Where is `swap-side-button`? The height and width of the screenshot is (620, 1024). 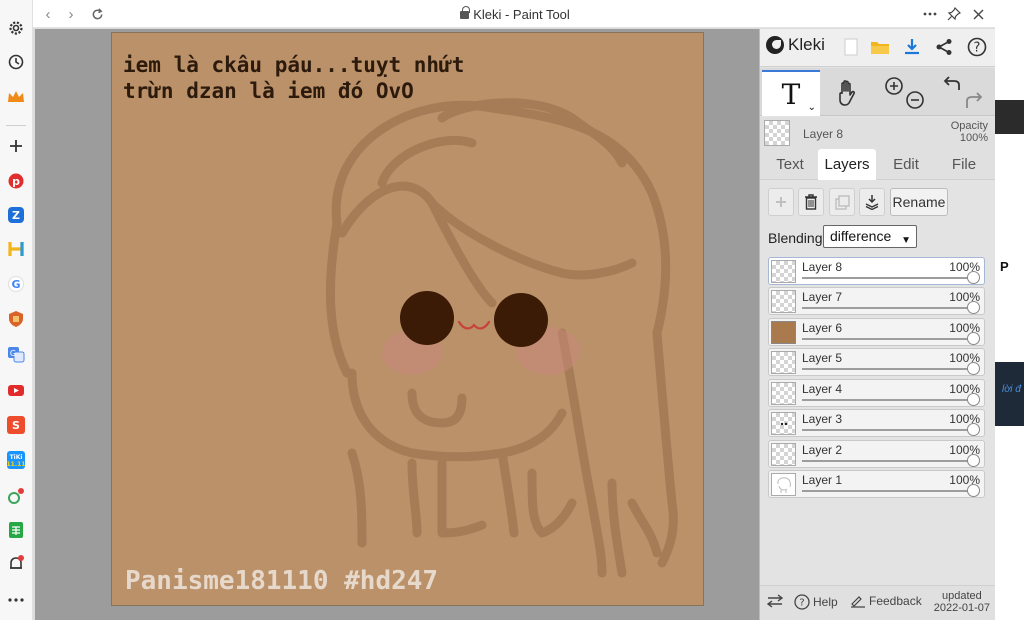
swap-side-button is located at coordinates (775, 601).